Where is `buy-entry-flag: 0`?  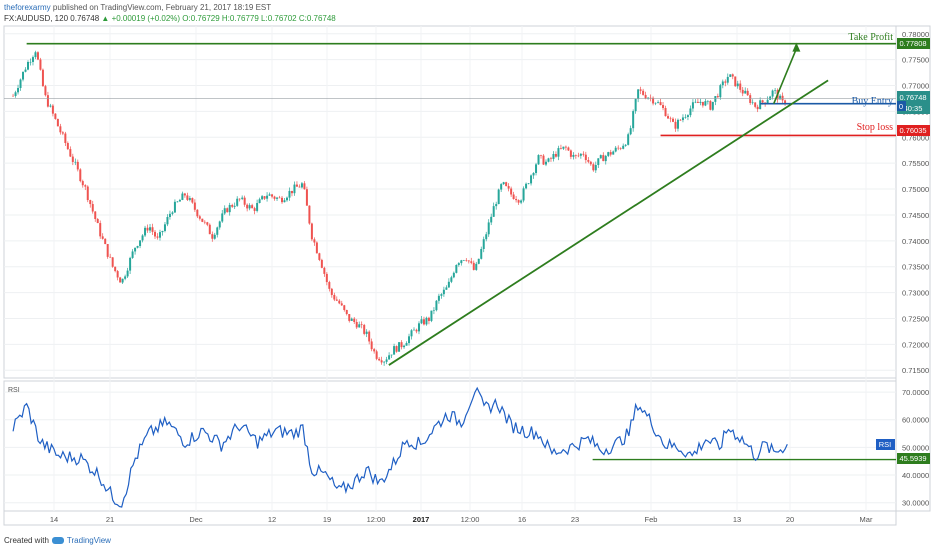 buy-entry-flag: 0 is located at coordinates (901, 106).